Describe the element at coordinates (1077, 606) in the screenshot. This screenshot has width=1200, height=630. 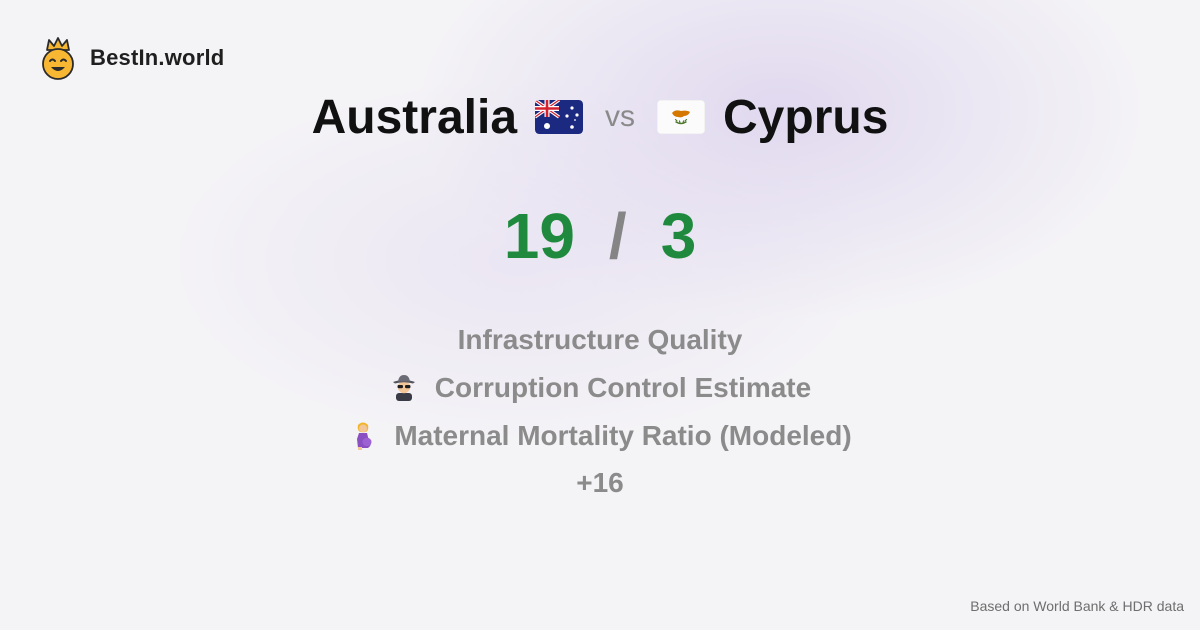
I see `data-source-note: Based on World Bank & HDR data` at that location.